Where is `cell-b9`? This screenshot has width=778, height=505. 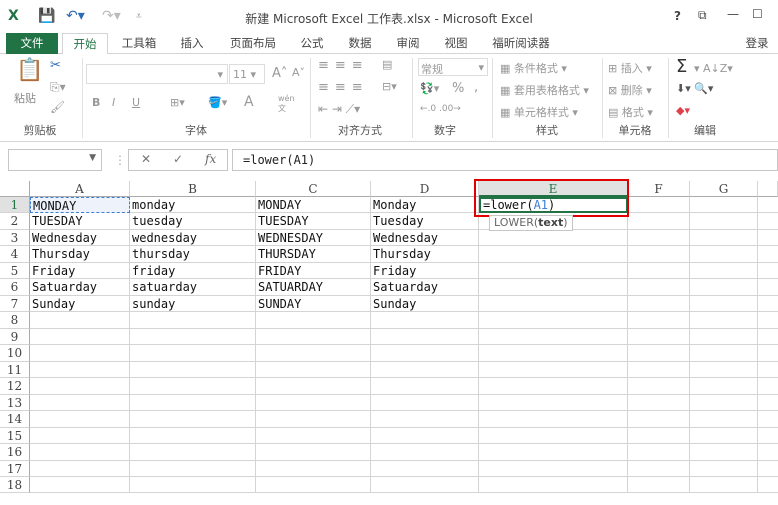 cell-b9 is located at coordinates (193, 337).